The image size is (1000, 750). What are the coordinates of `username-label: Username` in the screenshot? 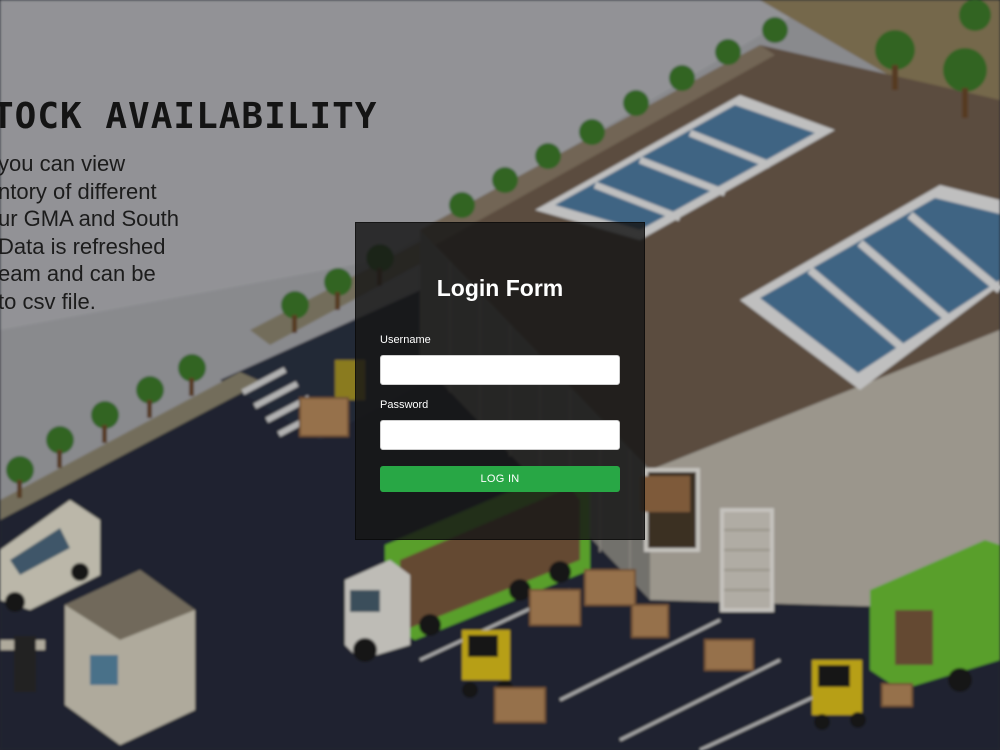 It's located at (405, 340).